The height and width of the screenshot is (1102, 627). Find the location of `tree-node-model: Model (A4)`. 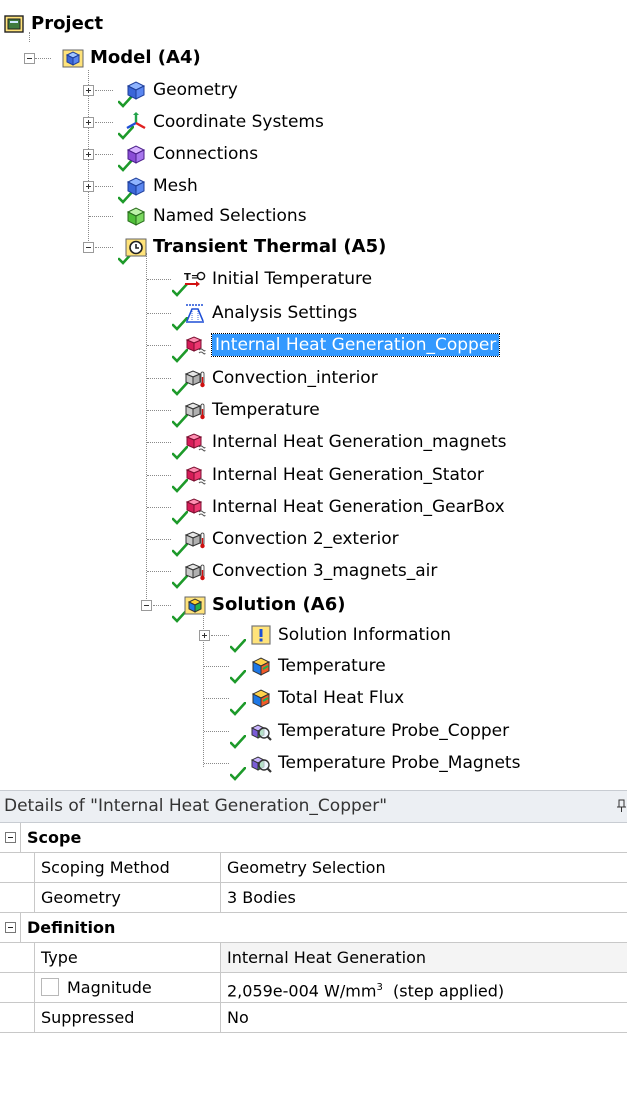

tree-node-model: Model (A4) is located at coordinates (131, 58).